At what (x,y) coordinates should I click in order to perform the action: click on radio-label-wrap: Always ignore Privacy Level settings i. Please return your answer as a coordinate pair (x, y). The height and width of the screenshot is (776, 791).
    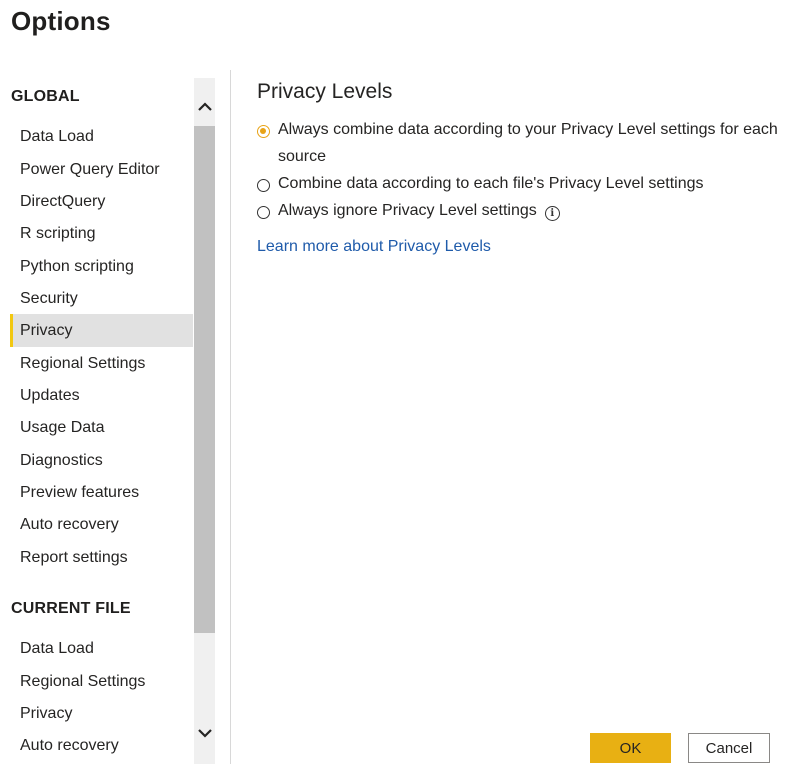
    Looking at the image, I should click on (419, 210).